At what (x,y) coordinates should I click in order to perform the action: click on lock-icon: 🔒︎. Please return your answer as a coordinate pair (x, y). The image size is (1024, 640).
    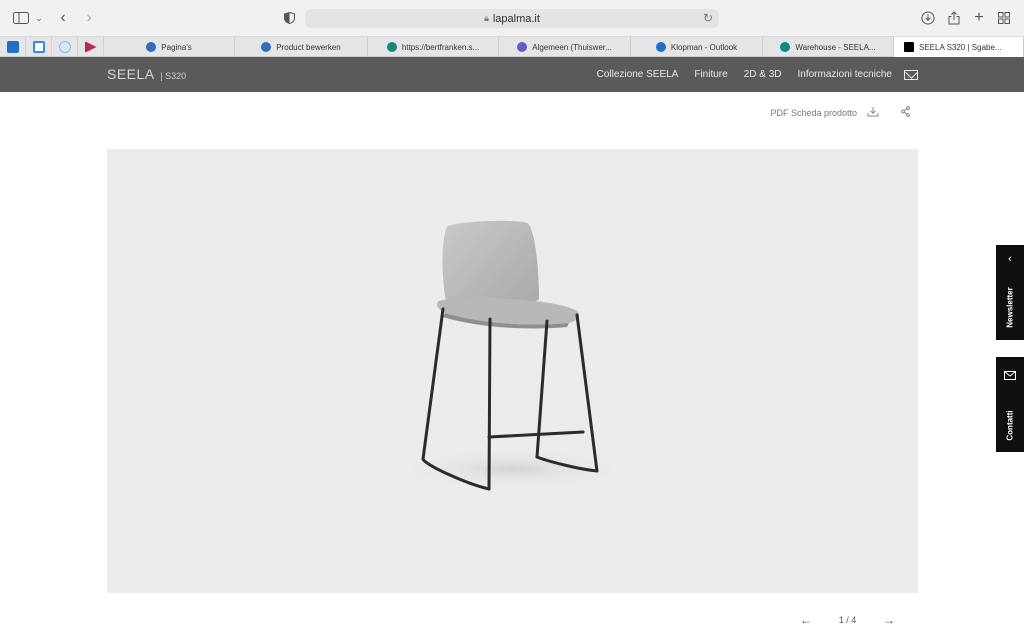
    Looking at the image, I should click on (486, 18).